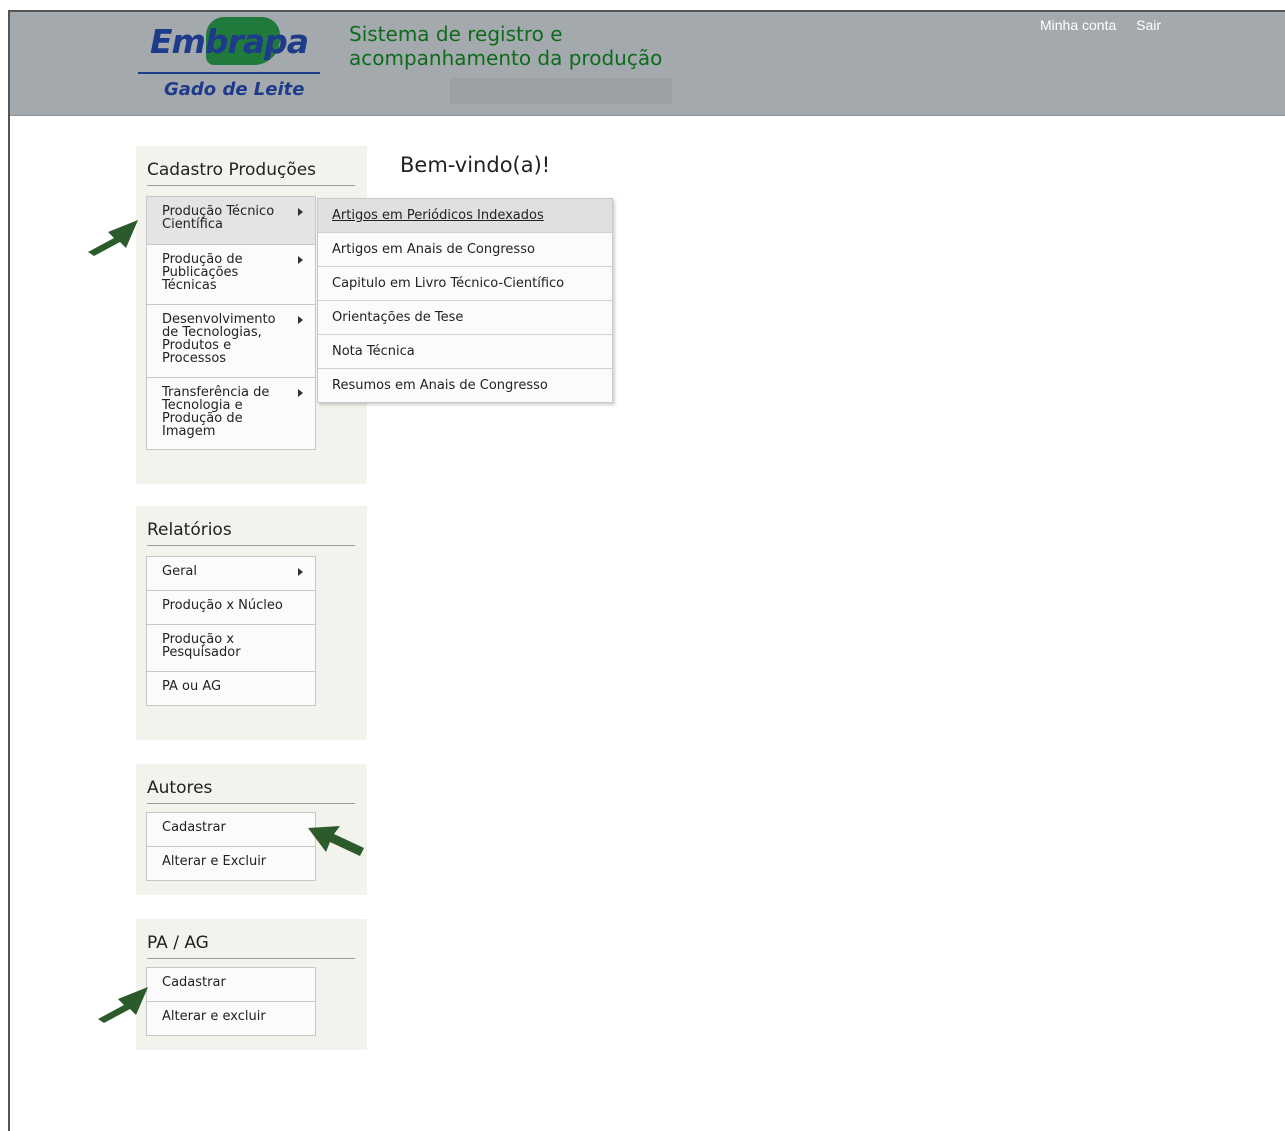 This screenshot has width=1285, height=1131. I want to click on logo-text: Embrapa, so click(229, 41).